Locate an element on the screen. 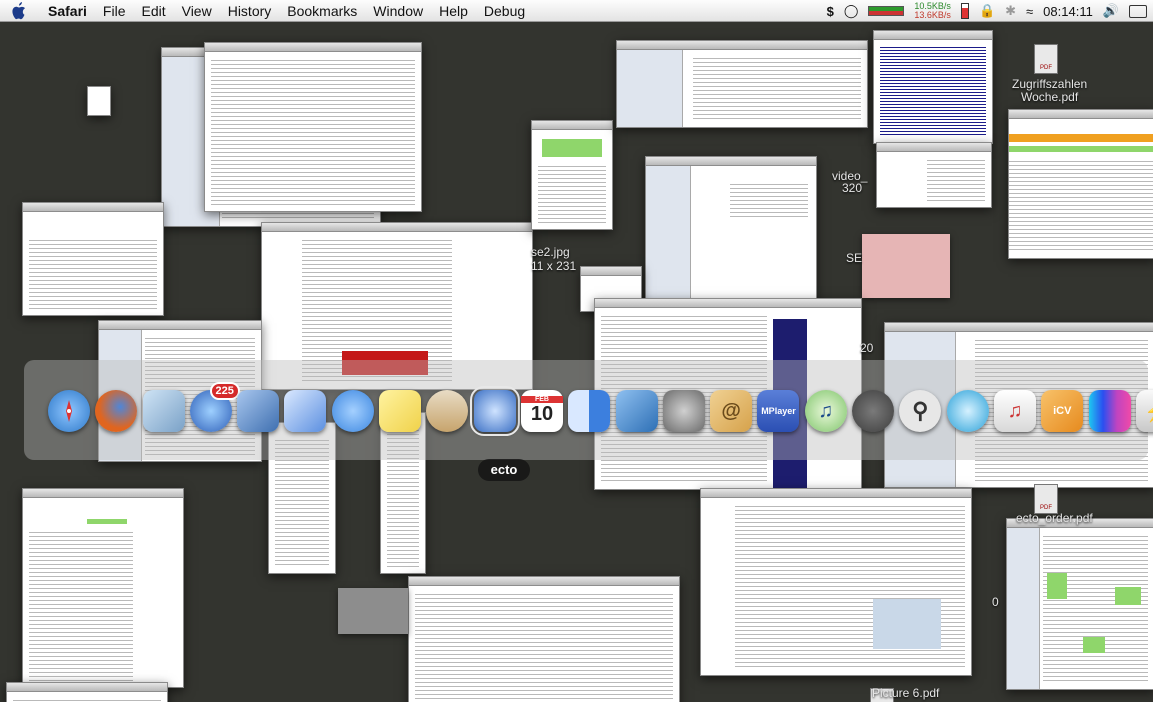 This screenshot has height=702, width=1153. menu-debug: Debug is located at coordinates (504, 11).